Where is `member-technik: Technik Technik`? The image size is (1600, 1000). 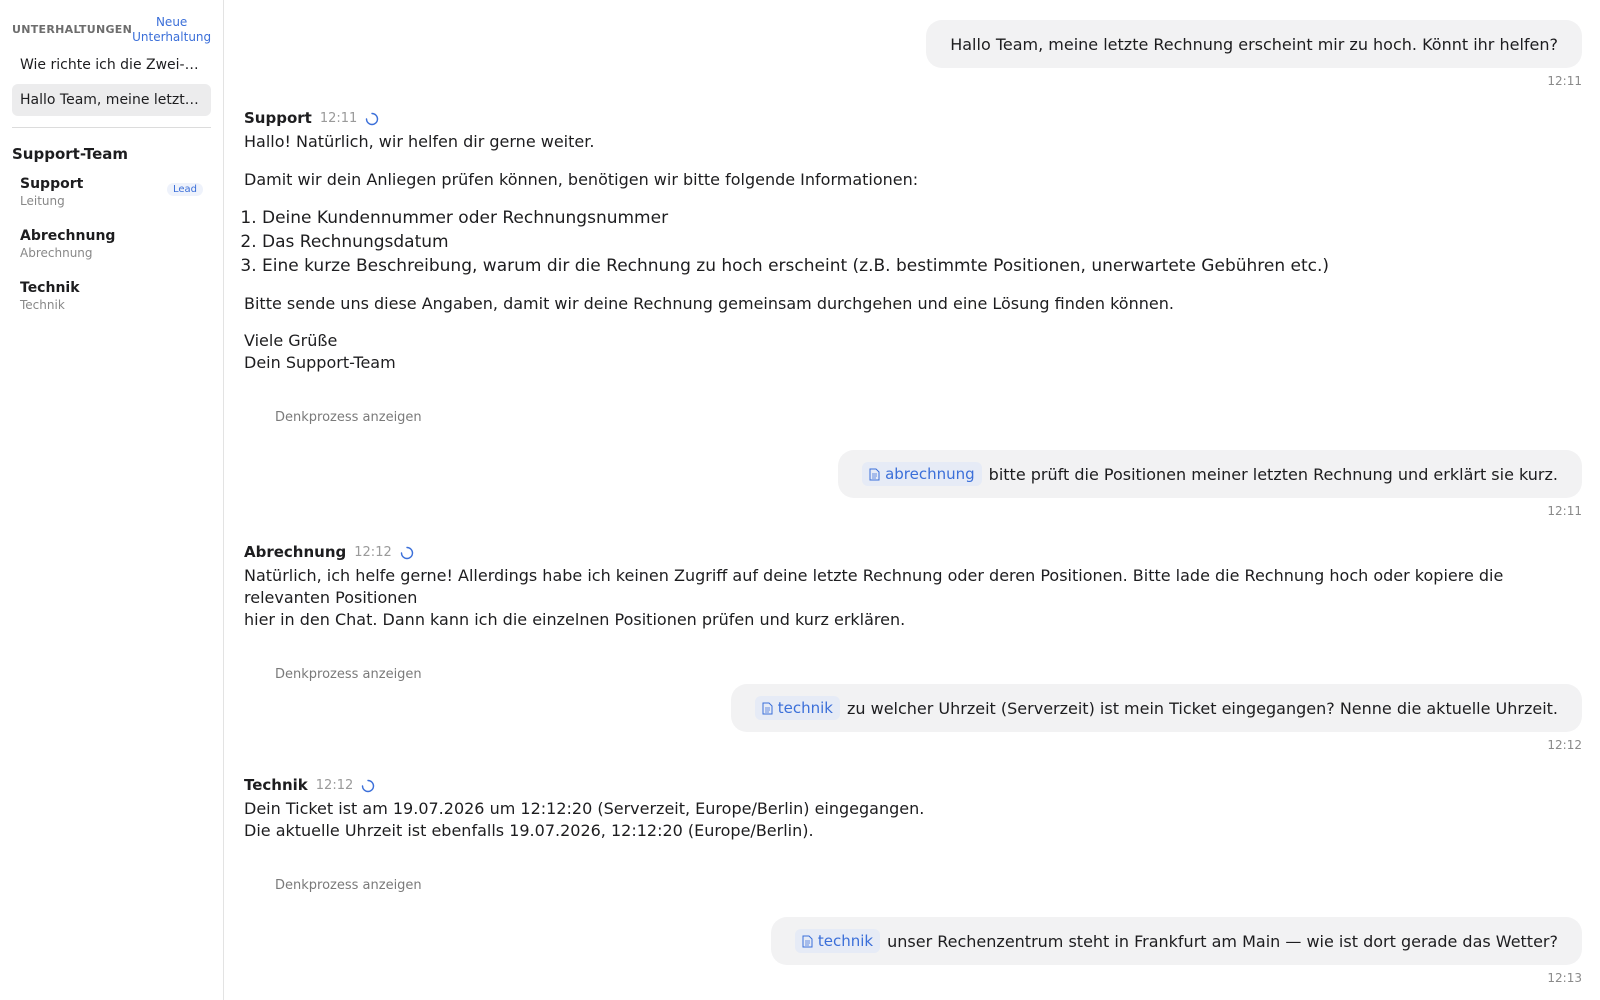 member-technik: Technik Technik is located at coordinates (111, 305).